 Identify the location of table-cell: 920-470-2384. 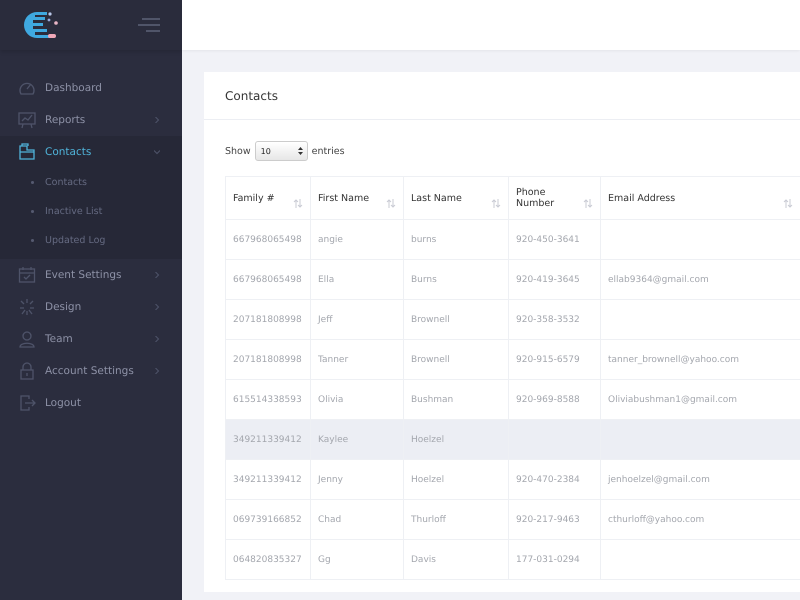
(548, 479).